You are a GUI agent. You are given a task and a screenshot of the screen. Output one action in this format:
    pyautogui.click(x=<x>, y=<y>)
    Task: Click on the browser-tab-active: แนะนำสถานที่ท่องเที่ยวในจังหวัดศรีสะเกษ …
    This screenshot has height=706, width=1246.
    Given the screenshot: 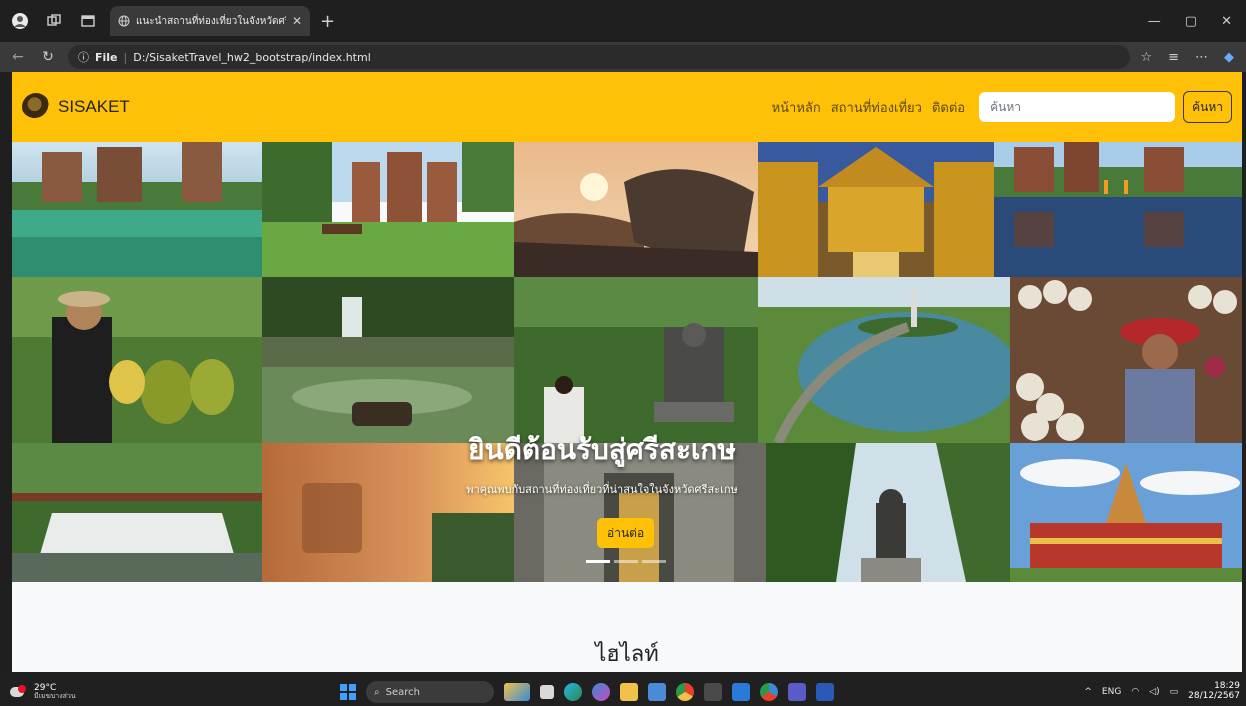 What is the action you would take?
    pyautogui.click(x=210, y=21)
    